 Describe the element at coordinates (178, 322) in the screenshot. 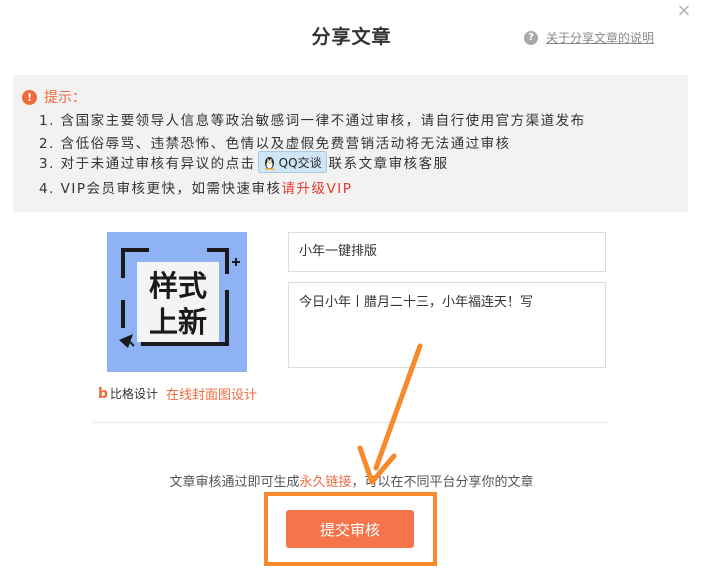

I see `cover-text-line2: 上新` at that location.